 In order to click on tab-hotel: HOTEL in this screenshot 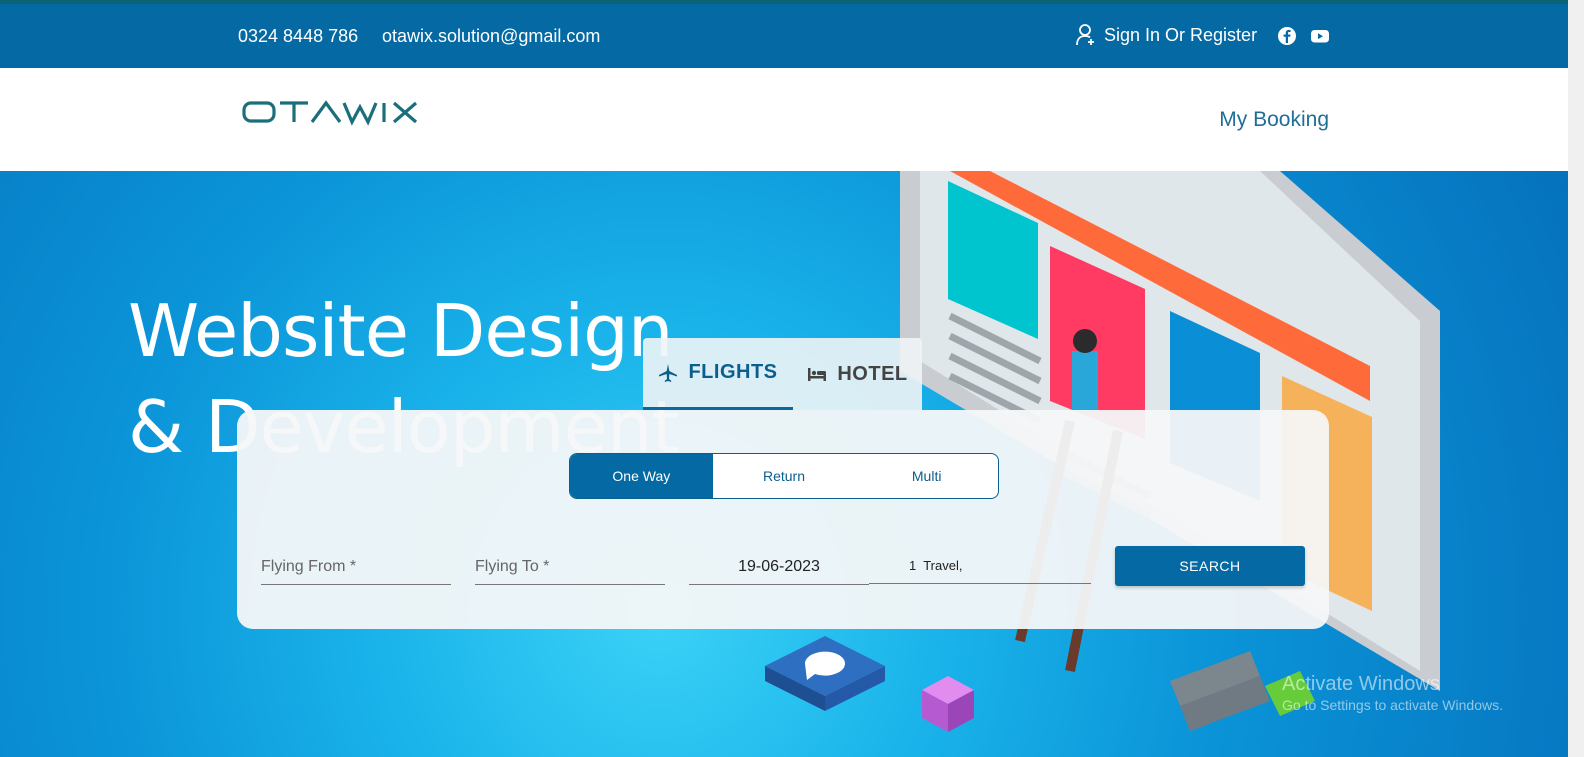, I will do `click(857, 374)`.